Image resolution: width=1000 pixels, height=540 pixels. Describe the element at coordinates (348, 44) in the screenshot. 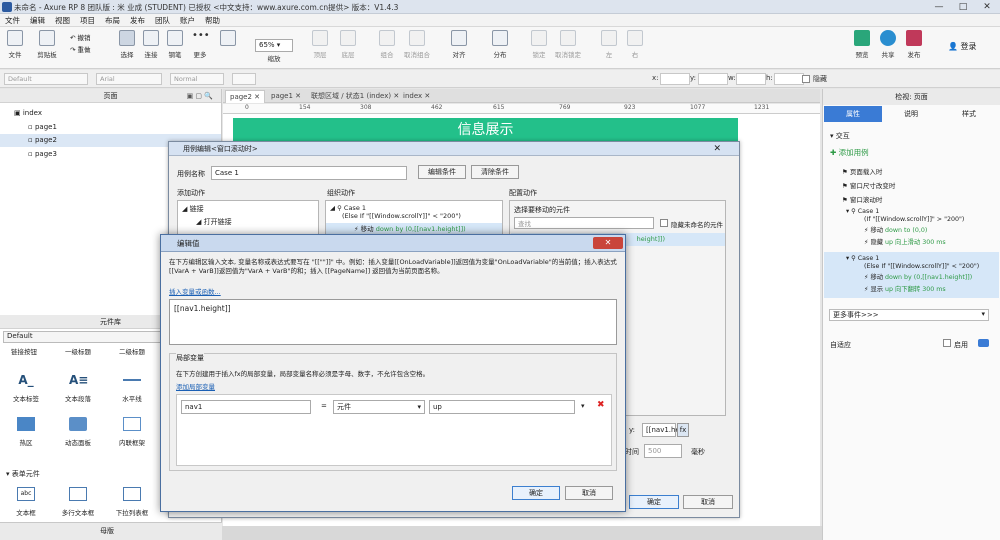

I see `bottom-button: 底层` at that location.